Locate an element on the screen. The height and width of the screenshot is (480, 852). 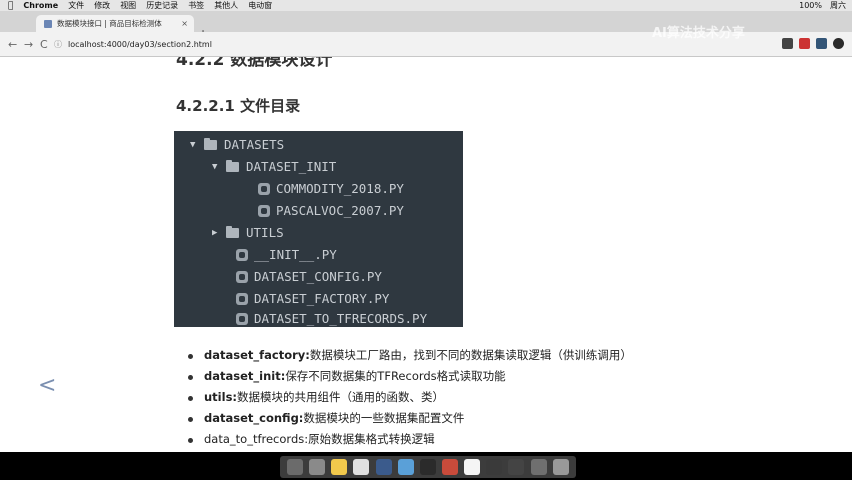
forward-button: → is located at coordinates (28, 44).